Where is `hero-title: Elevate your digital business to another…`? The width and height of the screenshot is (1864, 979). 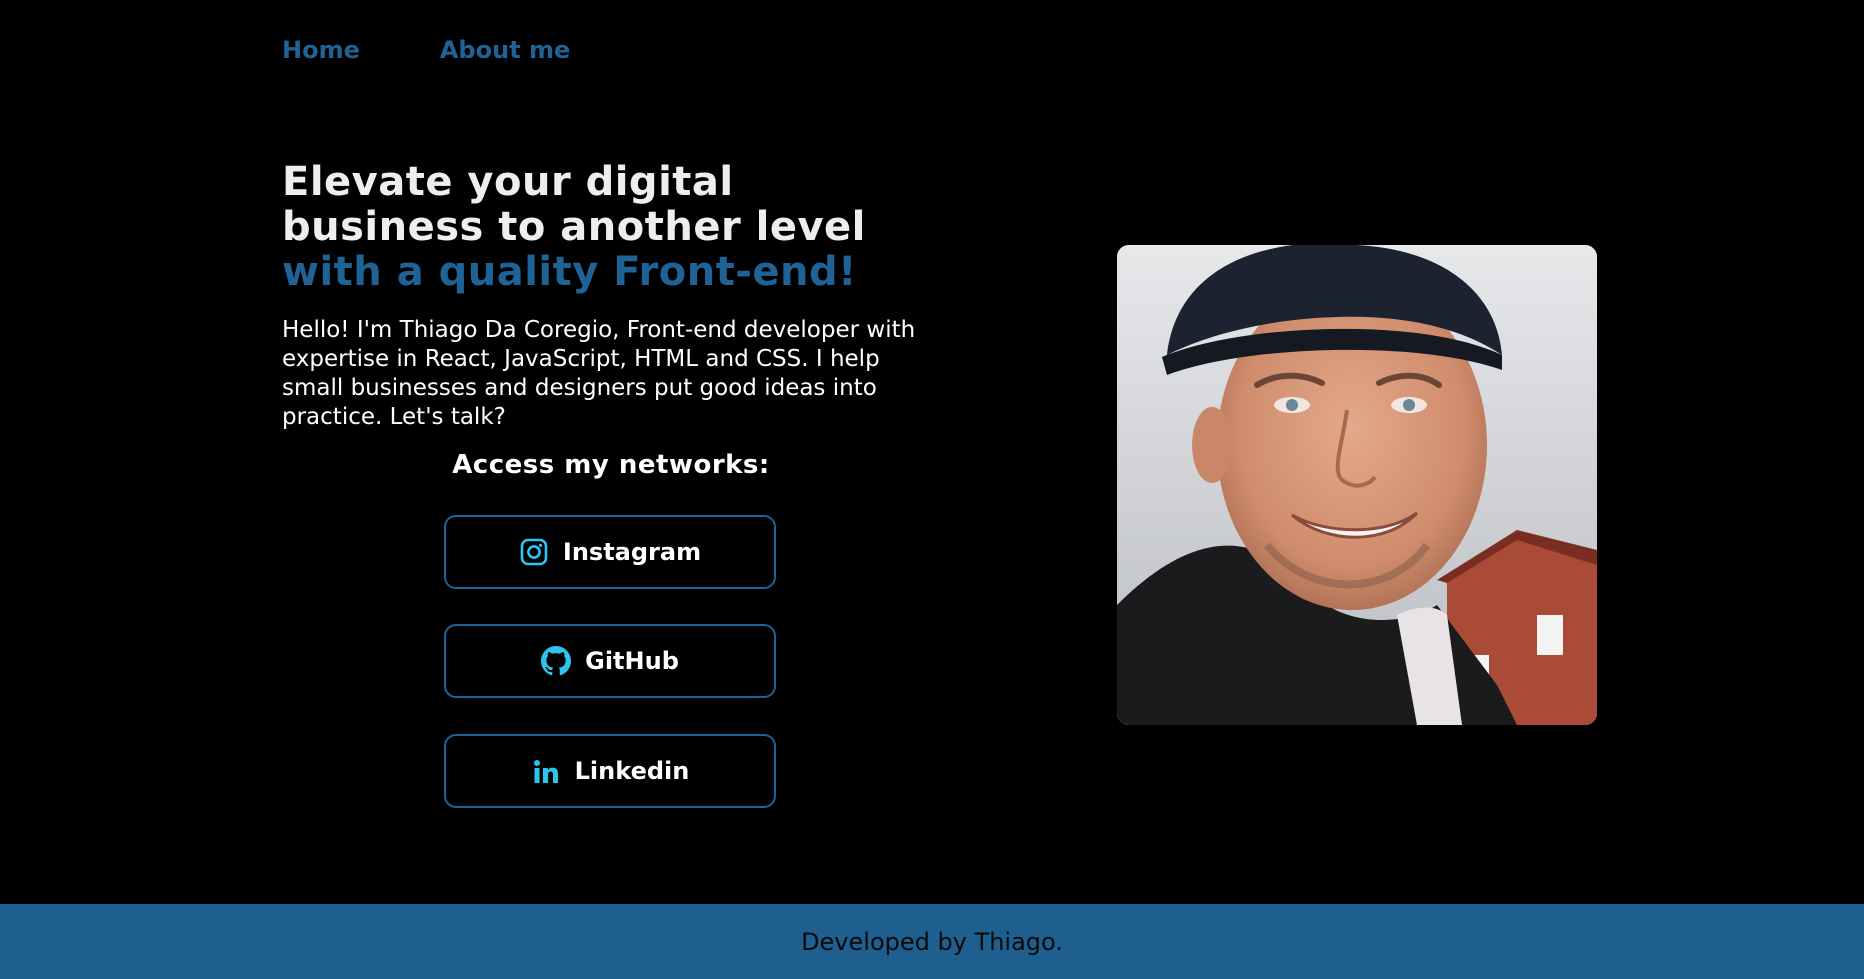
hero-title: Elevate your digital business to another… is located at coordinates (622, 227).